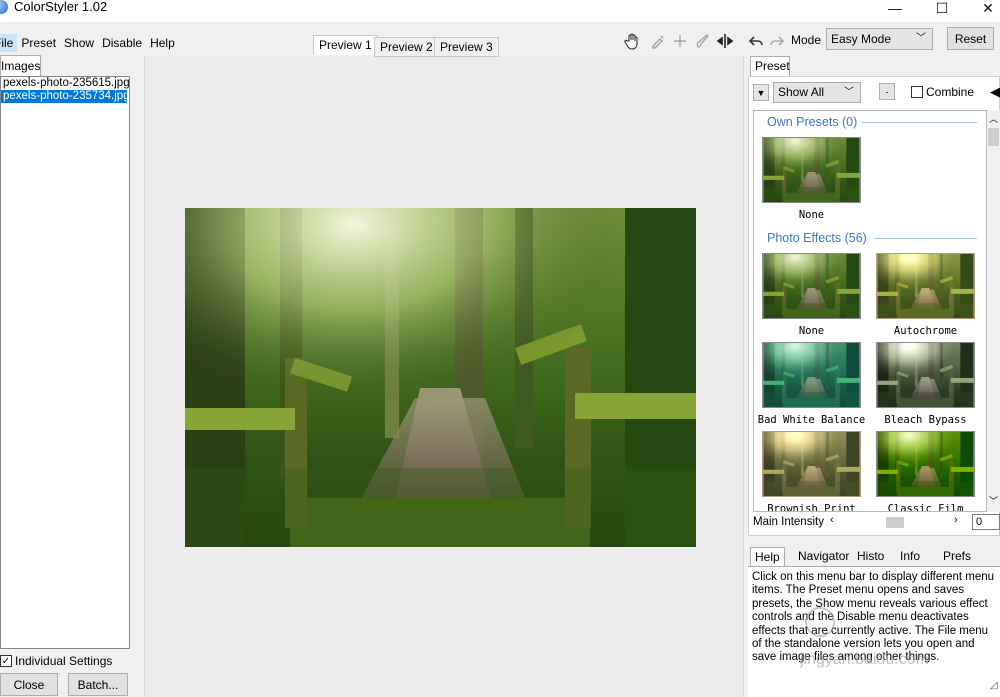  I want to click on collapse-button: -, so click(887, 91).